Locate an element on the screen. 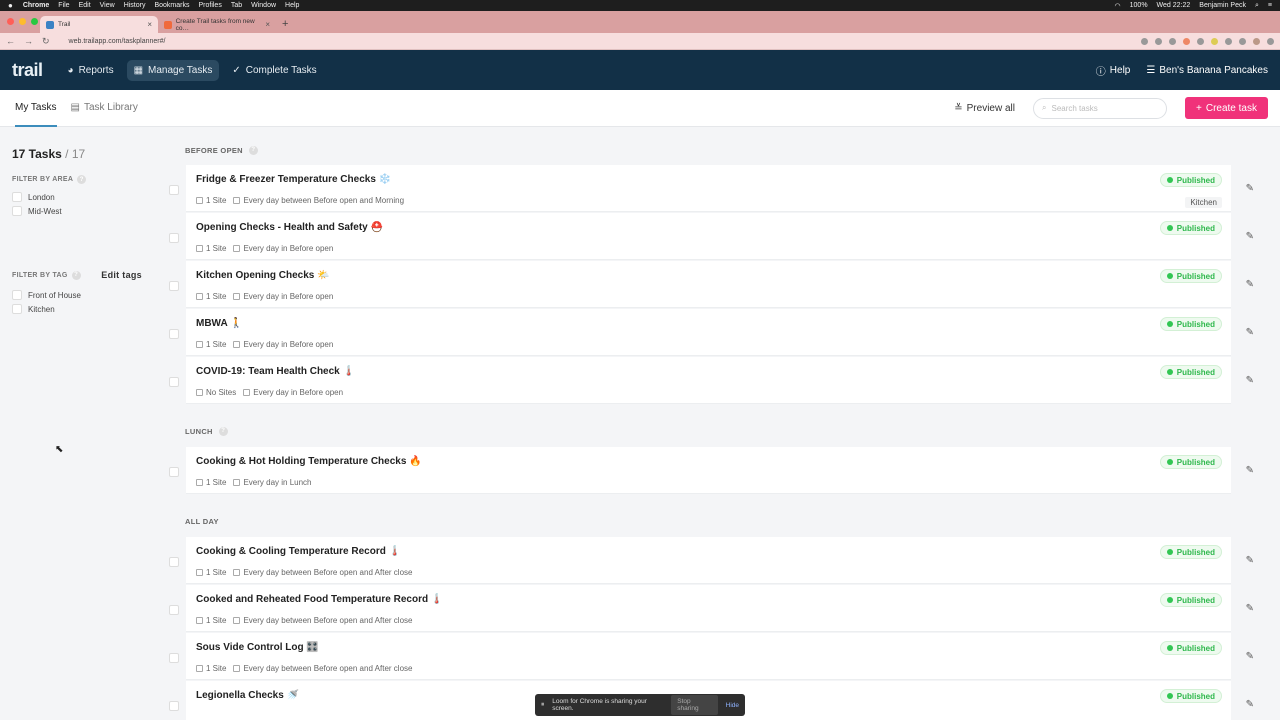 Image resolution: width=1280 pixels, height=720 pixels. new-tab-icon: + is located at coordinates (285, 24).